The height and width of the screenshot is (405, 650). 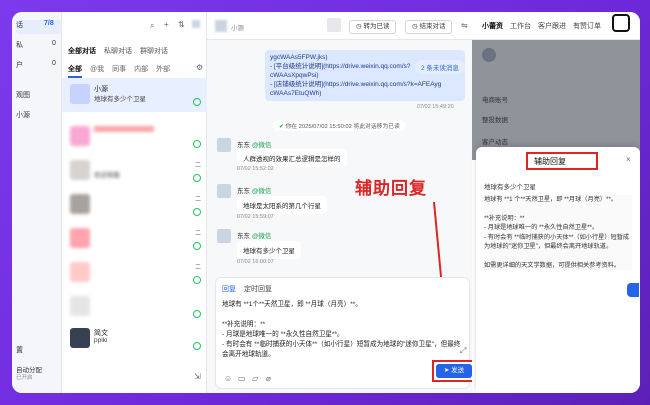 I want to click on list-item: 小源 地球有多少个卫星, so click(x=134, y=95).